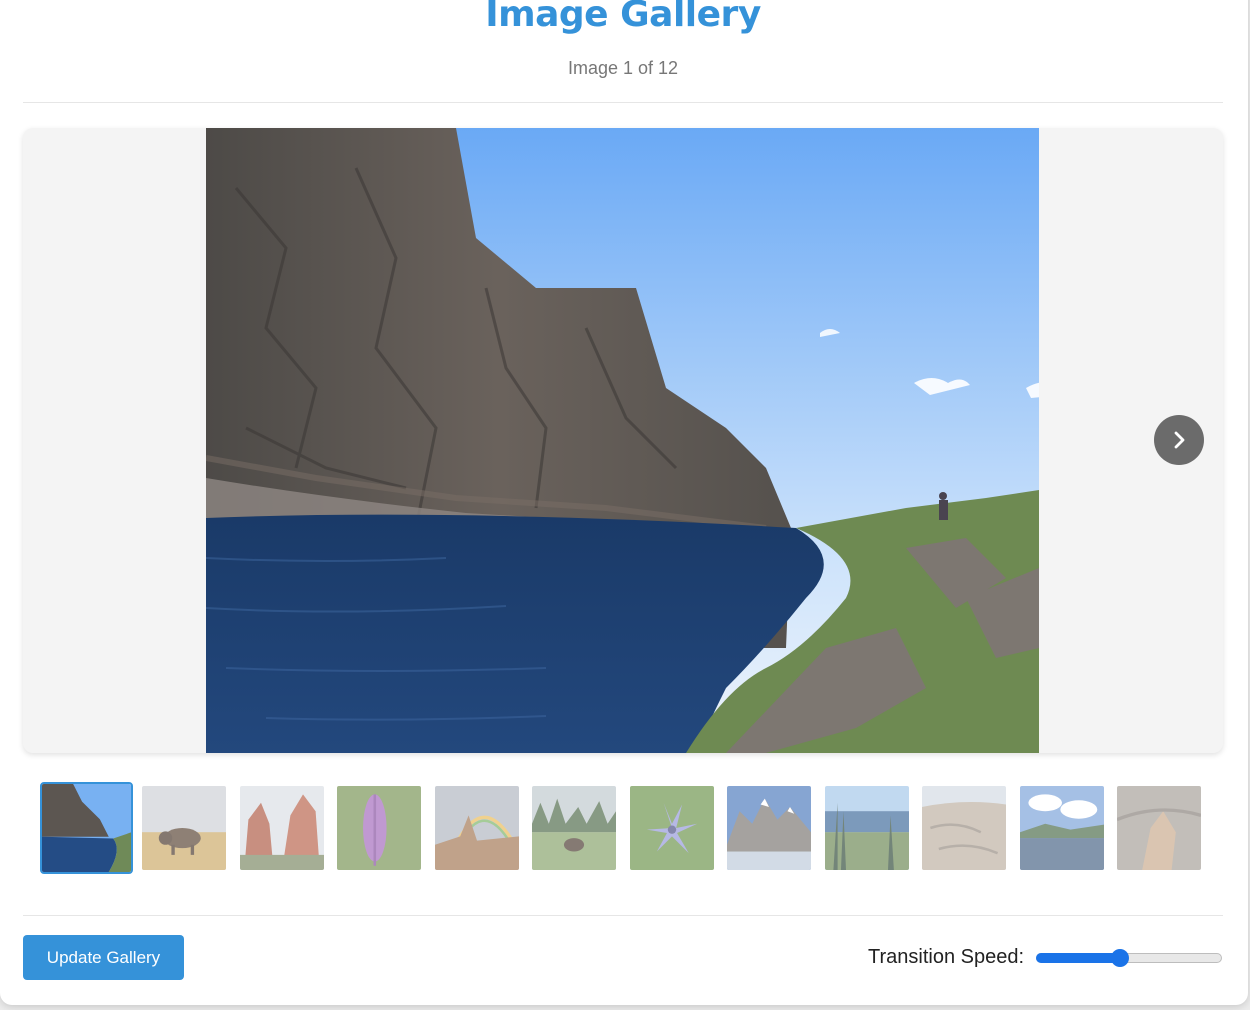 Image resolution: width=1250 pixels, height=1010 pixels. I want to click on footer-divider, so click(623, 915).